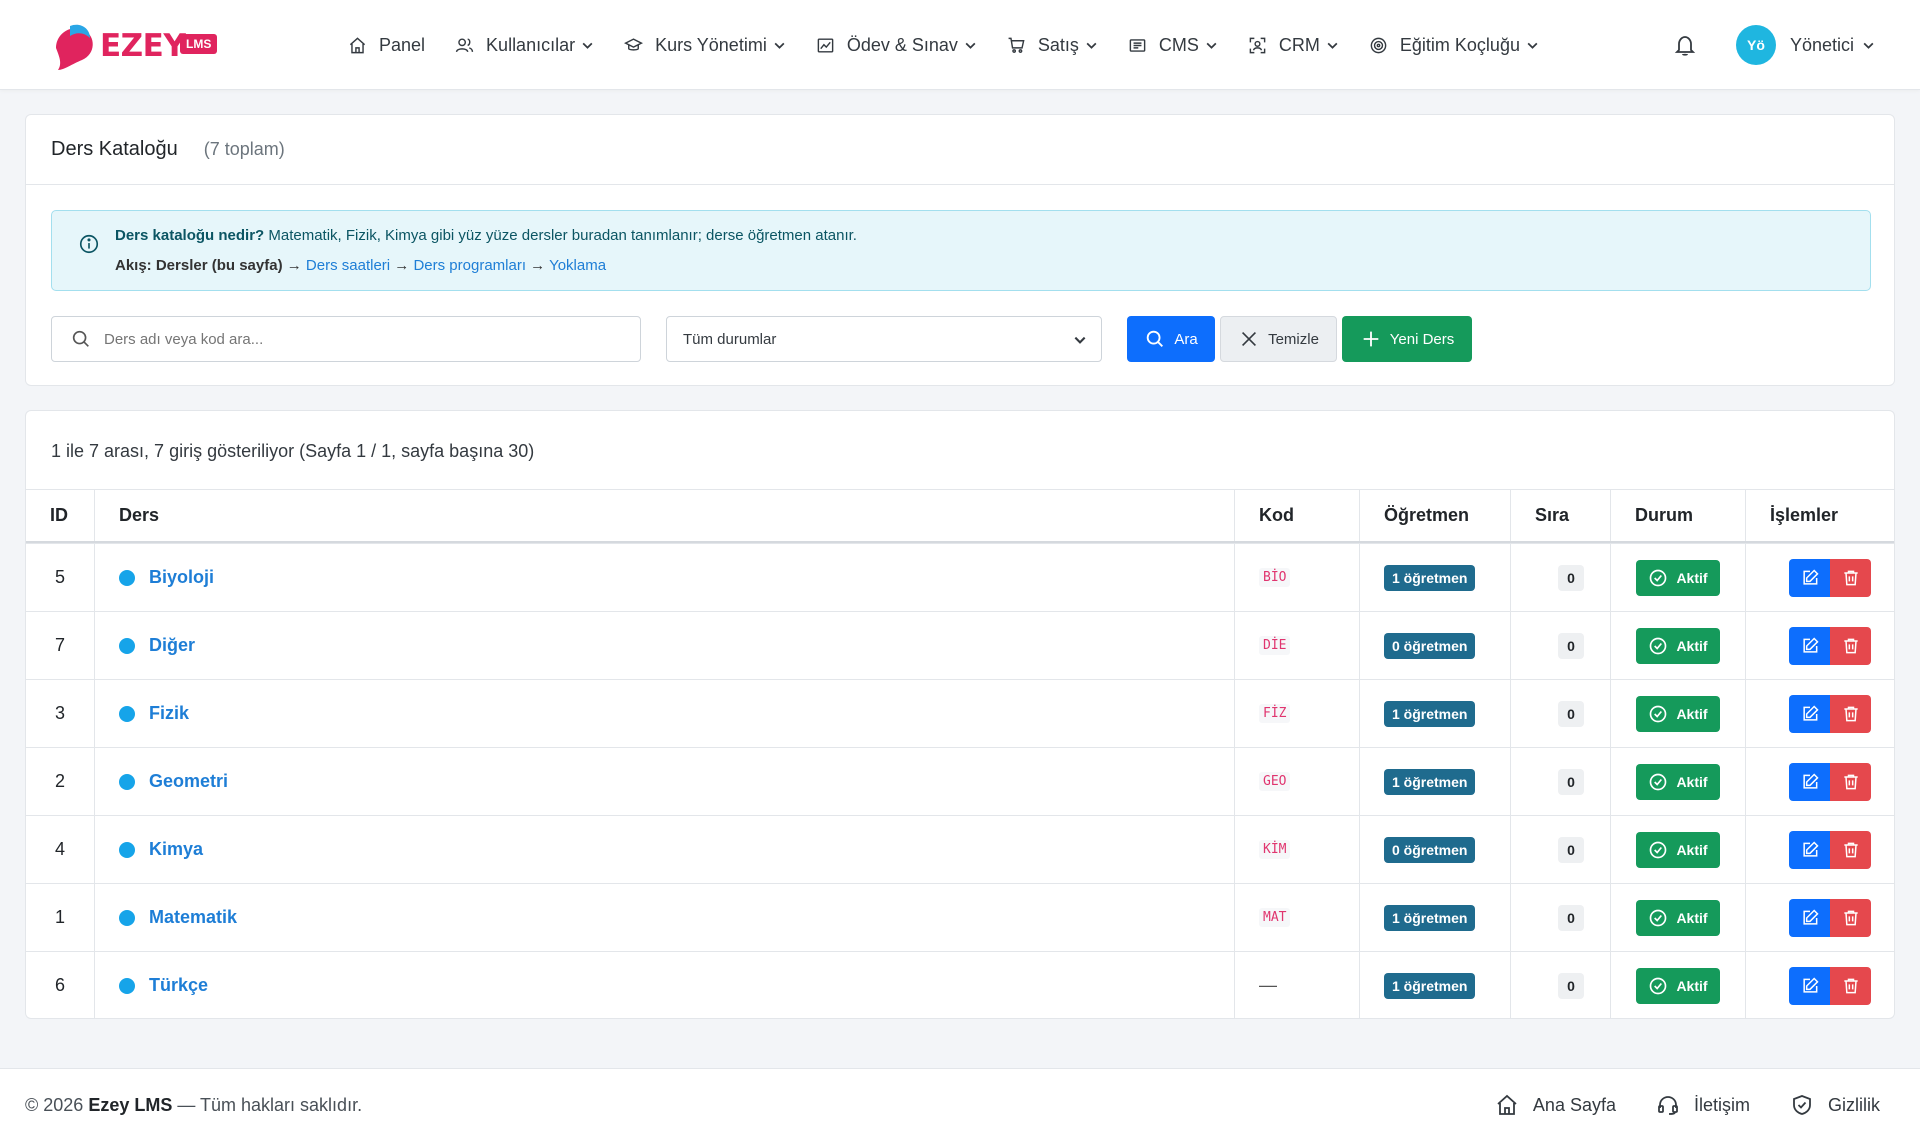 This screenshot has width=1920, height=1141. Describe the element at coordinates (1016, 45) in the screenshot. I see `cart-icon` at that location.